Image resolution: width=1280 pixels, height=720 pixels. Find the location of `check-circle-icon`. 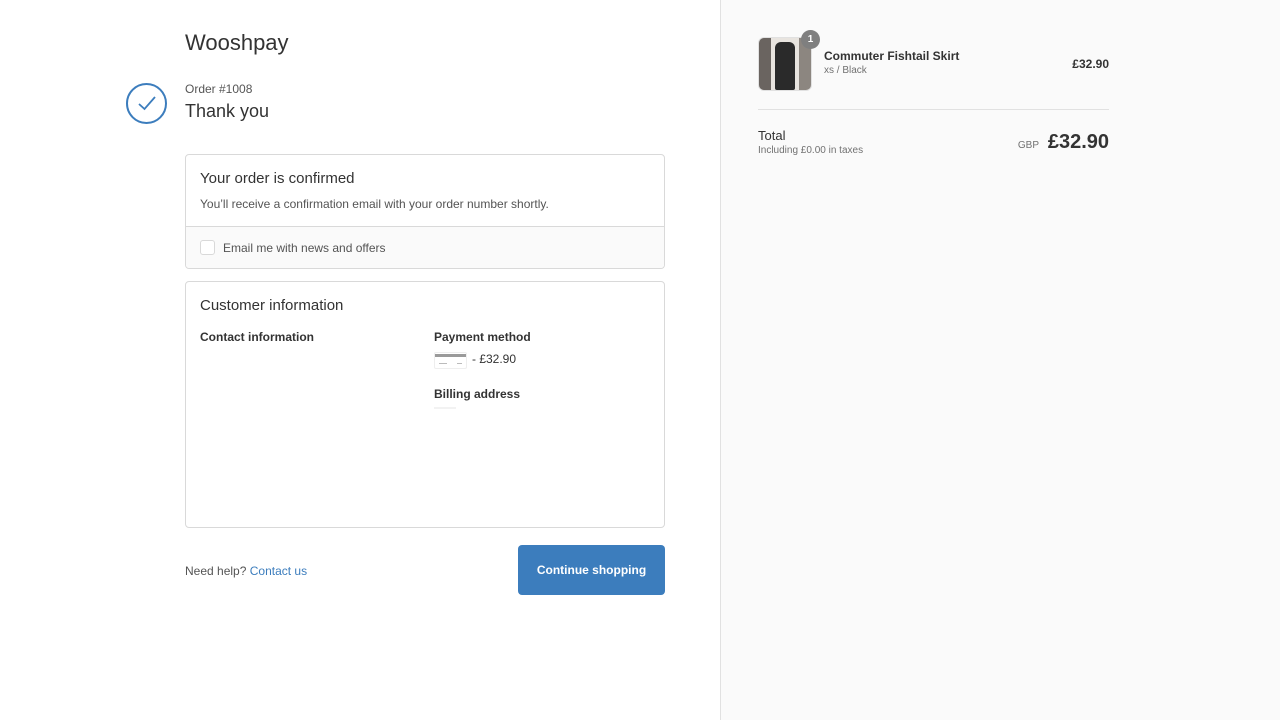

check-circle-icon is located at coordinates (146, 103).